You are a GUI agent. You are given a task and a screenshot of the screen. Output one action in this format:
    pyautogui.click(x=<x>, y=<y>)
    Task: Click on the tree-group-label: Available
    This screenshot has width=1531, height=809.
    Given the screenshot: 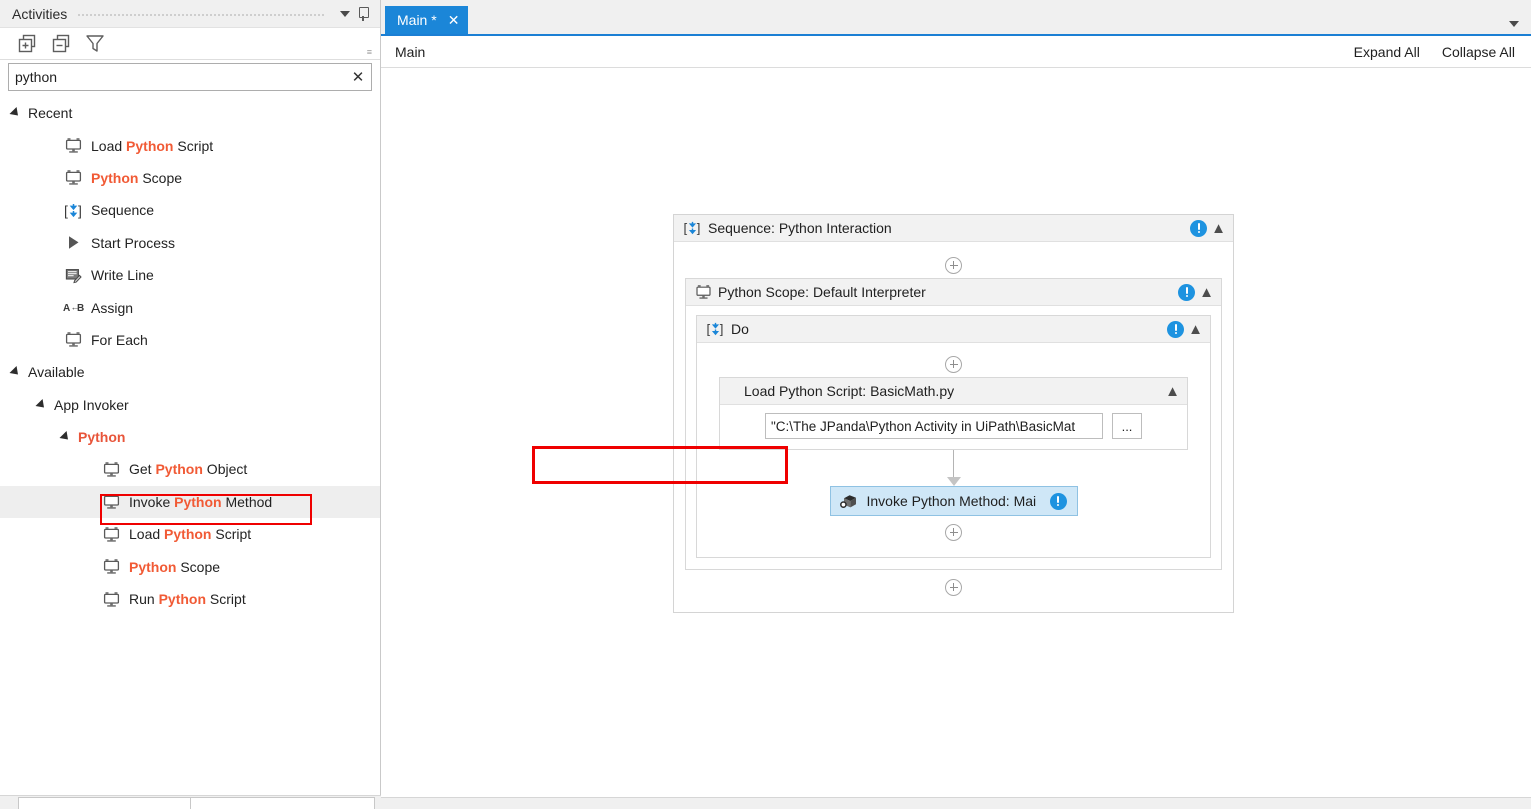 What is the action you would take?
    pyautogui.click(x=56, y=372)
    